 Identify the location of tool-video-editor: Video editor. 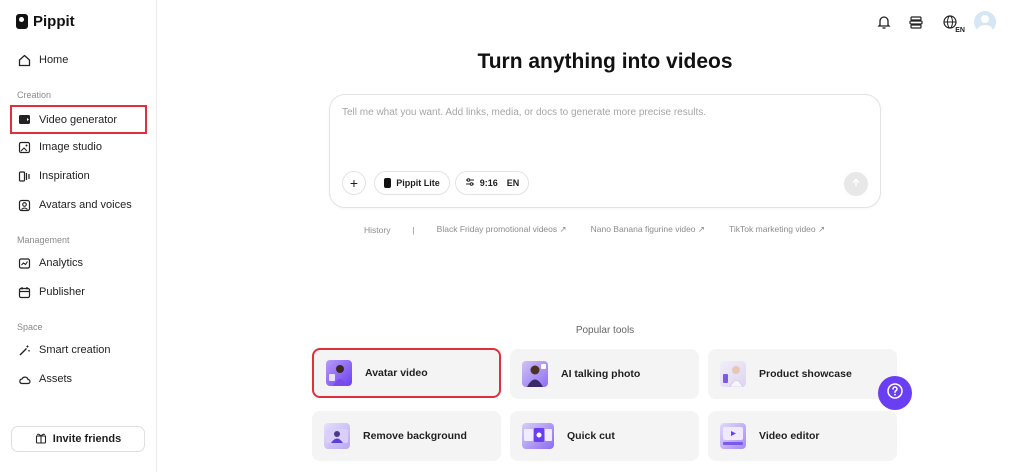
(802, 436).